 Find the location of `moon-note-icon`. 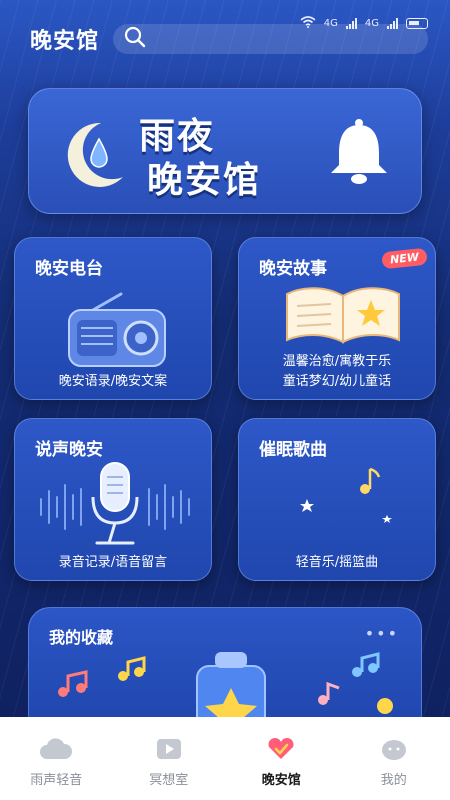

moon-note-icon is located at coordinates (347, 506).